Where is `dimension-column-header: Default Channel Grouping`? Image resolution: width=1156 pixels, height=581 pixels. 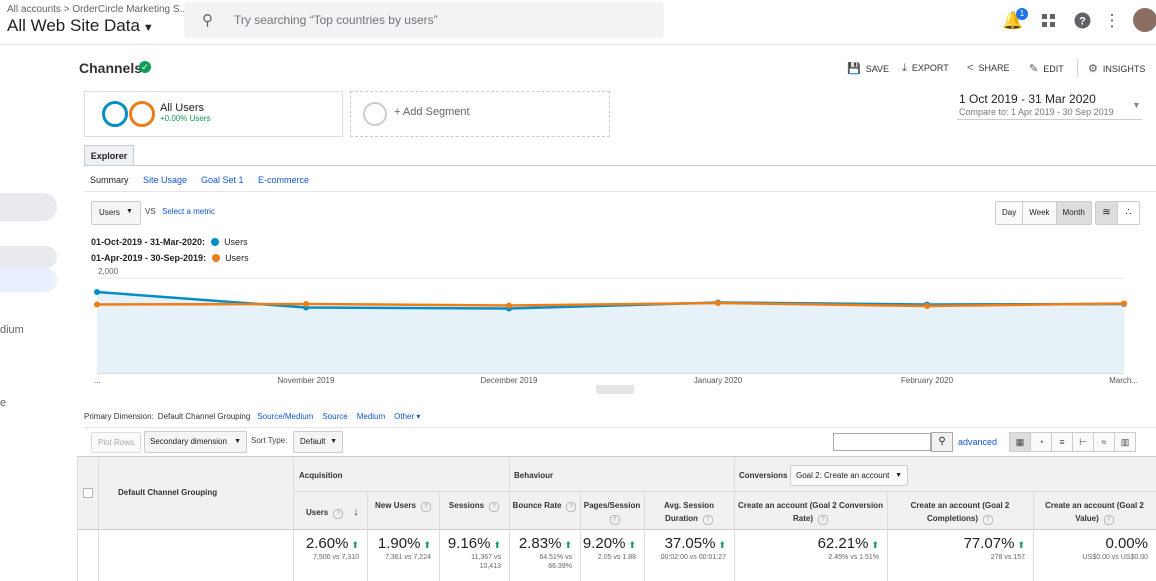
dimension-column-header: Default Channel Grouping is located at coordinates (167, 492).